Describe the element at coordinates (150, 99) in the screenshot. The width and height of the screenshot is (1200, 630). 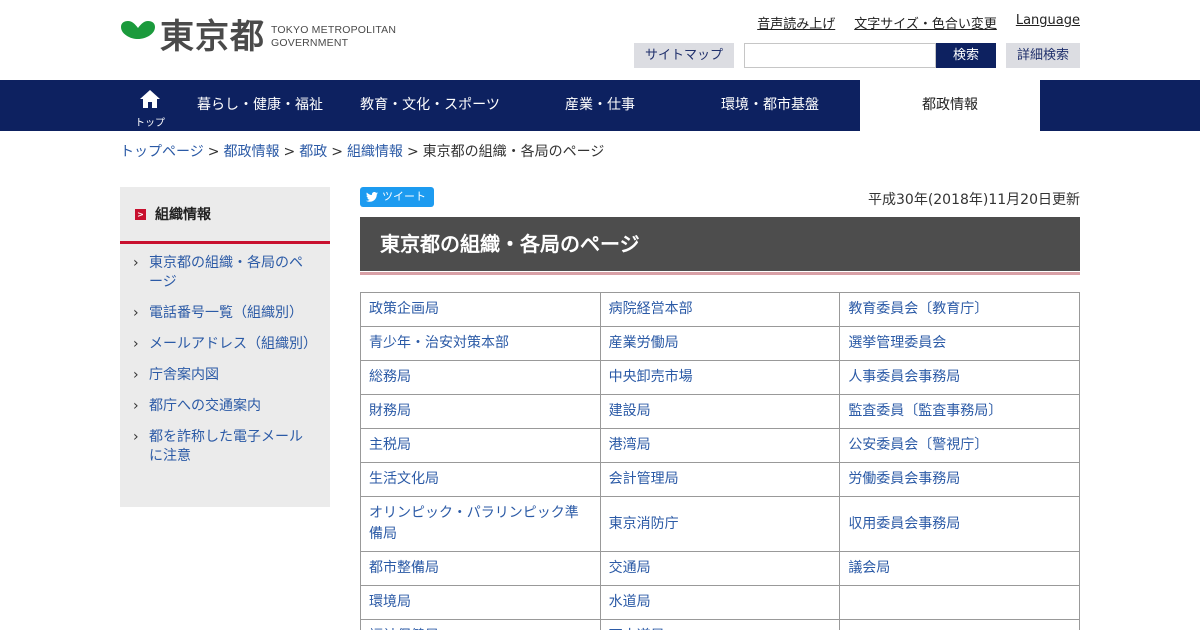
I see `home-icon` at that location.